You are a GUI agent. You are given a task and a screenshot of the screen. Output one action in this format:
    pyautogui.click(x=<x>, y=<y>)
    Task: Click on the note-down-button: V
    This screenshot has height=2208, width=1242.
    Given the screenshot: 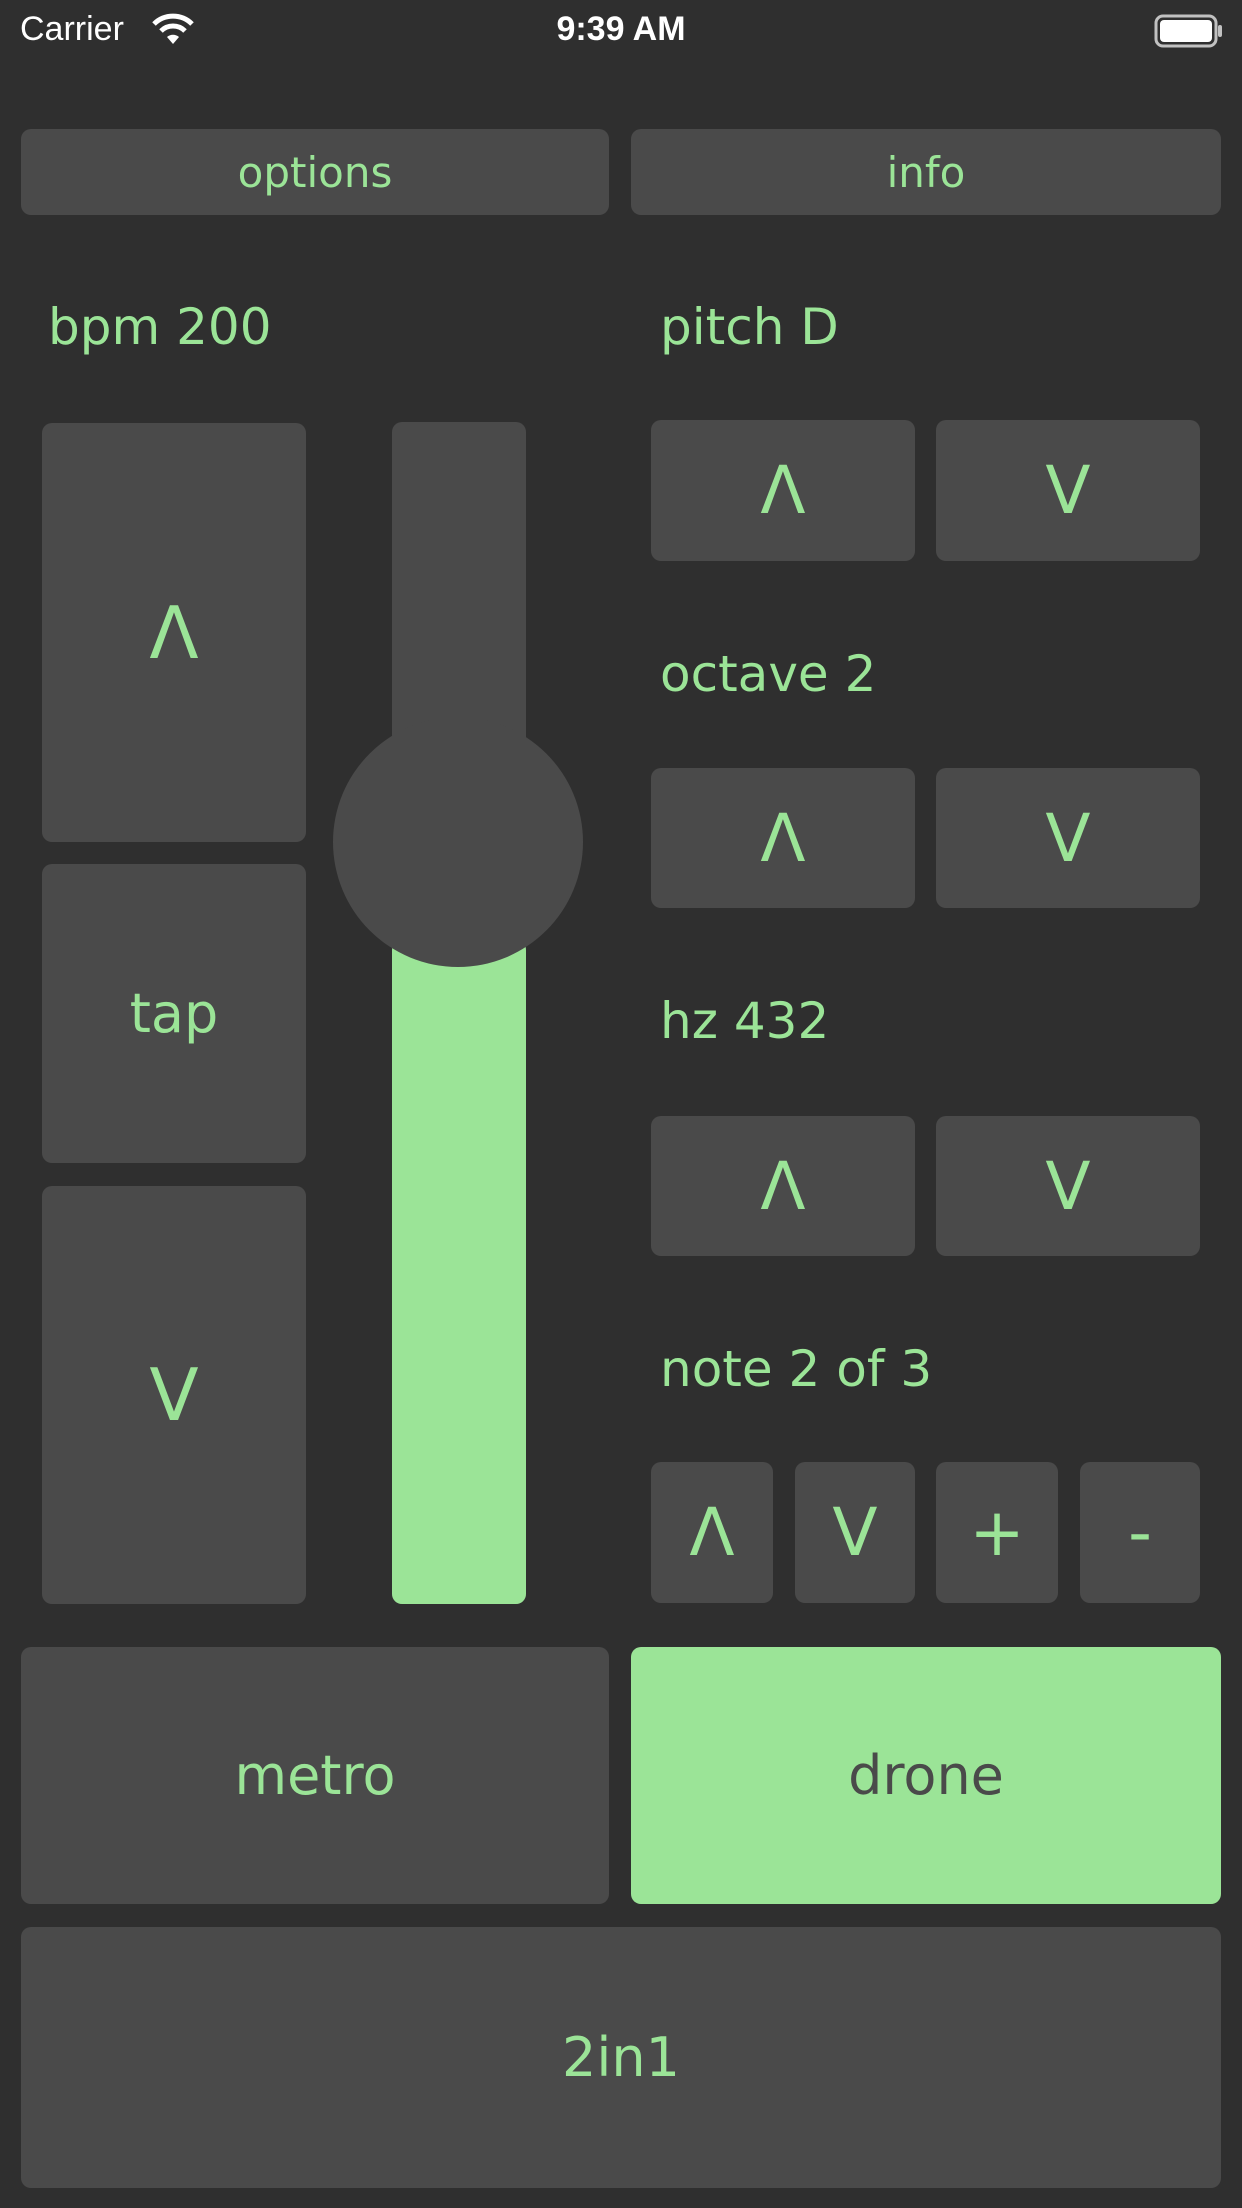 What is the action you would take?
    pyautogui.click(x=855, y=1532)
    